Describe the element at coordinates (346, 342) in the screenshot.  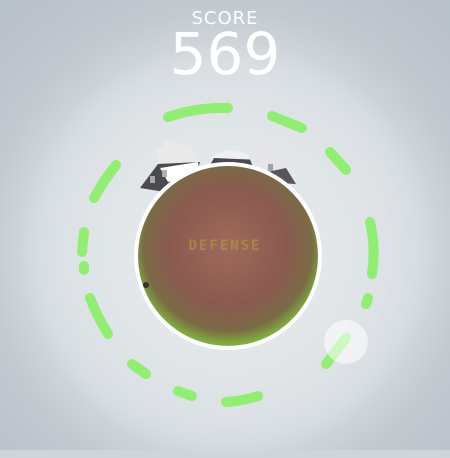
I see `fire-button` at that location.